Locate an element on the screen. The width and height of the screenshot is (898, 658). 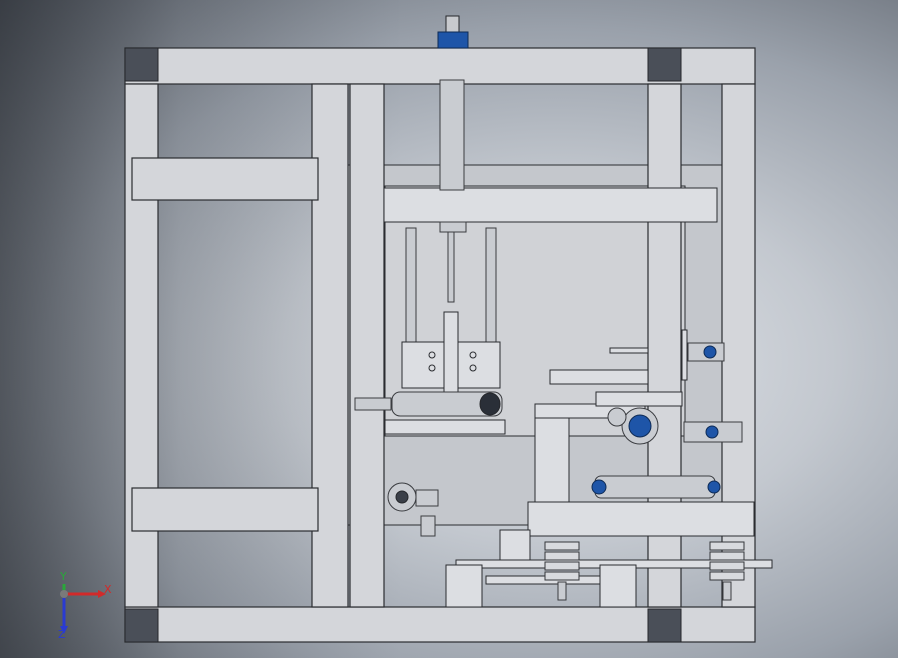
rotary-actuator-core is located at coordinates (640, 426).